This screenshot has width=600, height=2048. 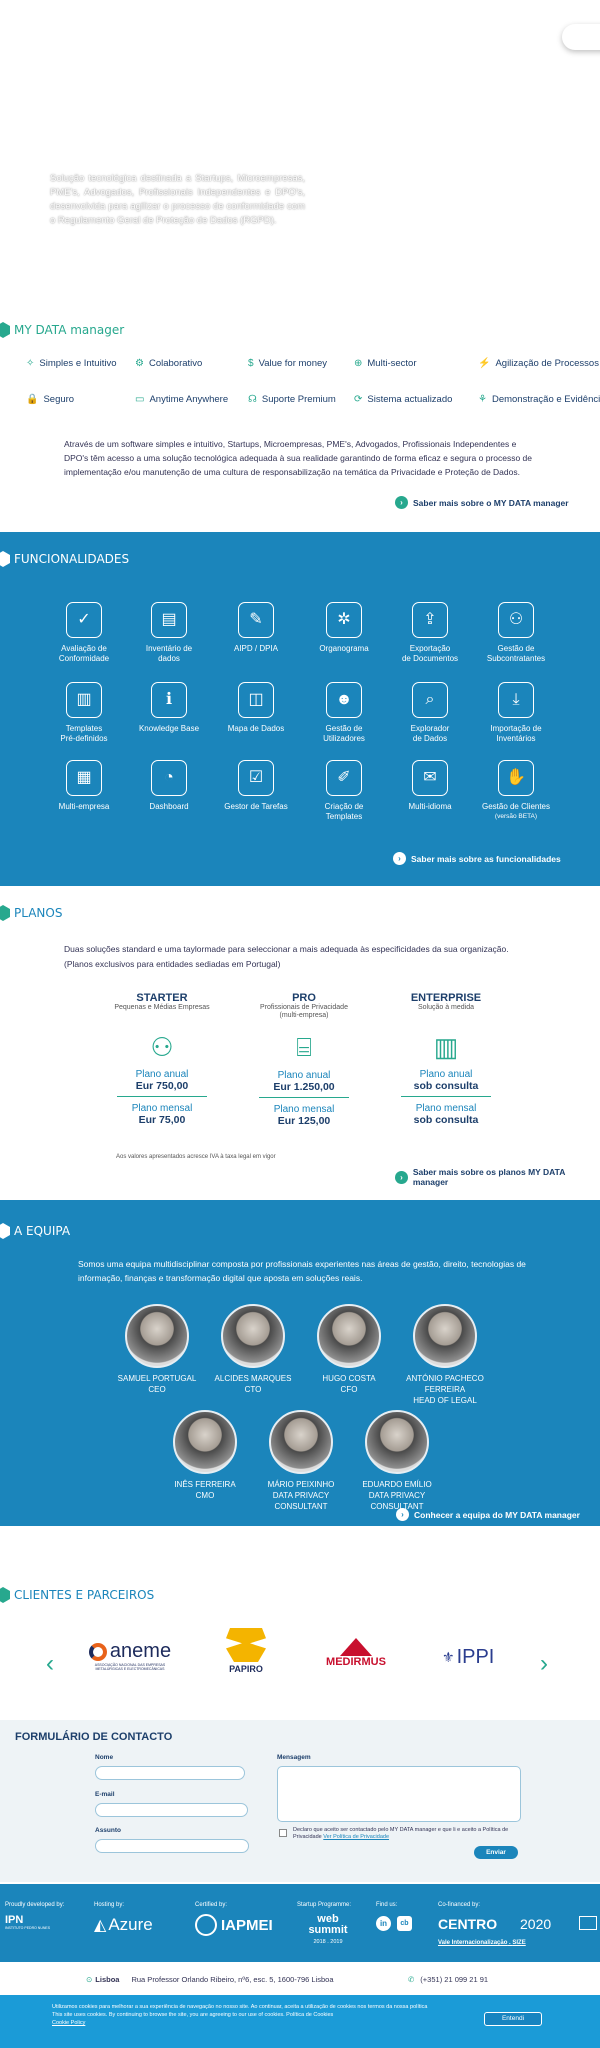 I want to click on feature-tile: ✋ Gestão de Clientes (versão BETA), so click(x=516, y=791).